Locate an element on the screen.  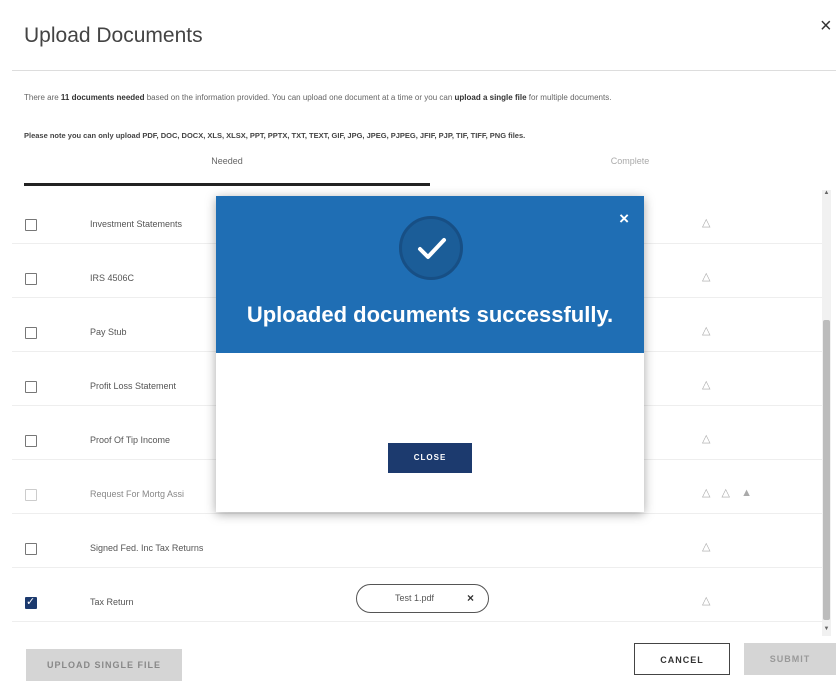
success-check-icon is located at coordinates (431, 248).